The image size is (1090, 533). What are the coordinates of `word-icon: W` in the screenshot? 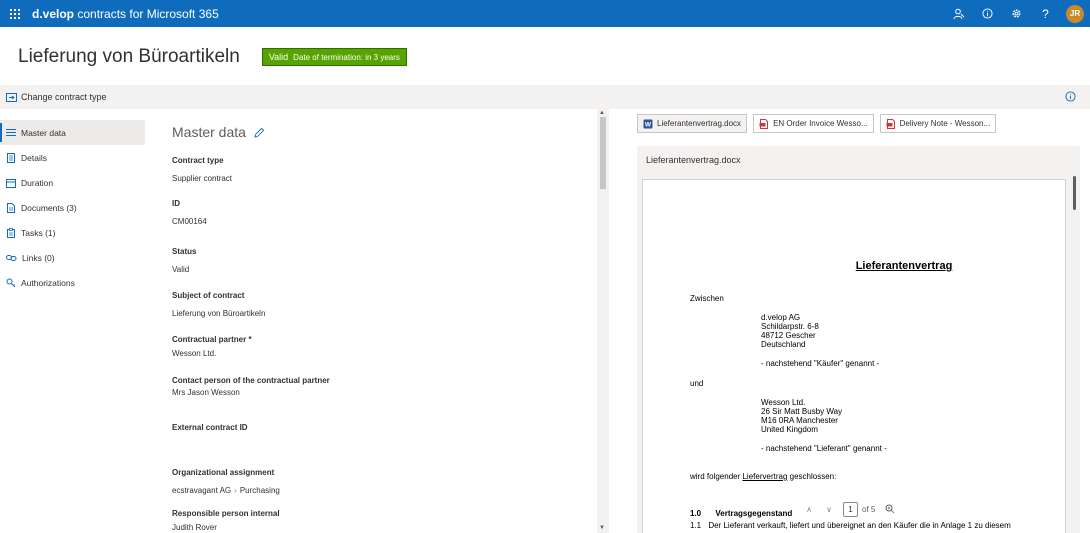 It's located at (648, 123).